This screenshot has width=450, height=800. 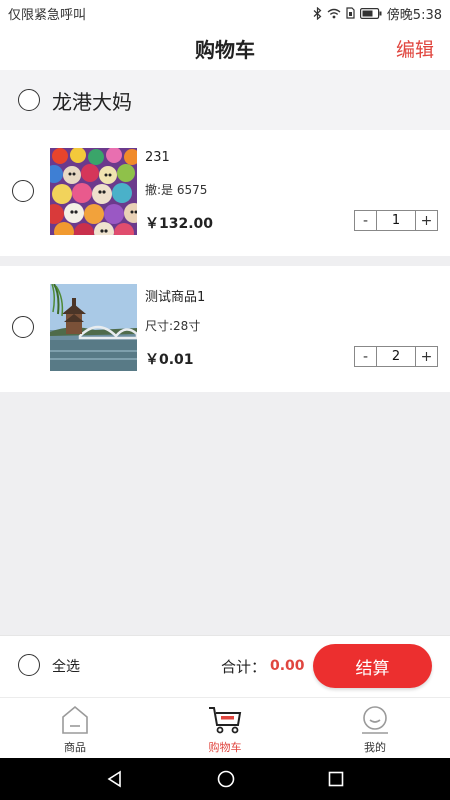 I want to click on app-header: 购物车 编辑, so click(x=225, y=48).